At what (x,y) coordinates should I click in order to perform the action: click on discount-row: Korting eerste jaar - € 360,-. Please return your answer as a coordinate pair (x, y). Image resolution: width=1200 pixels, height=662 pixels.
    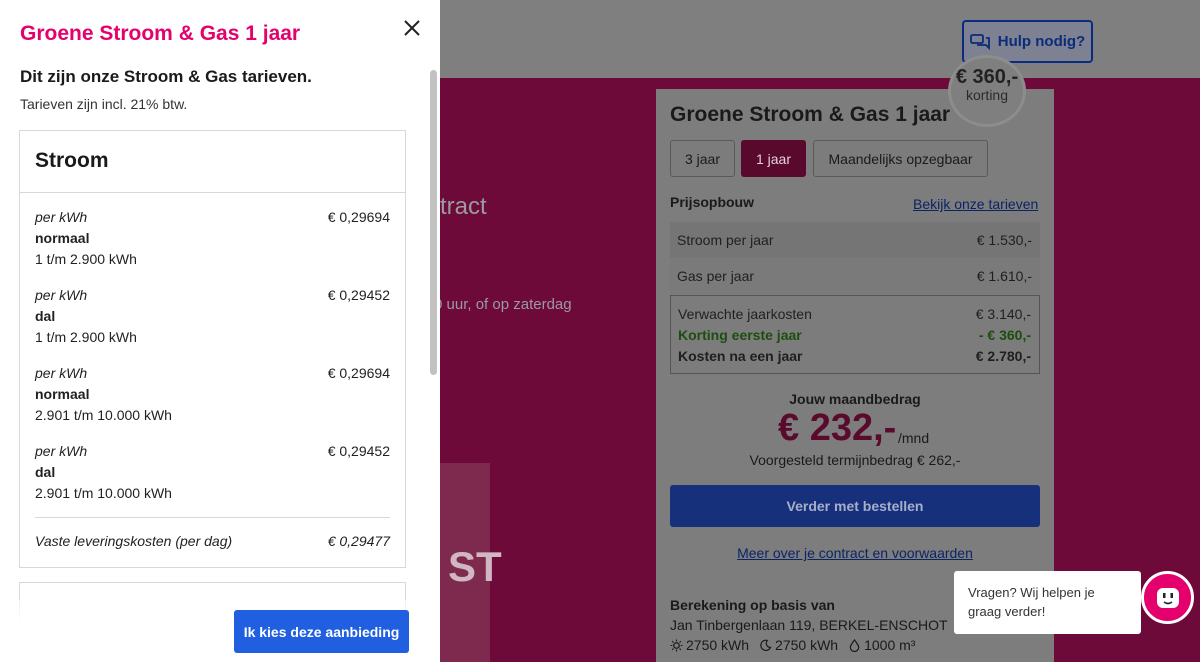
    Looking at the image, I should click on (854, 335).